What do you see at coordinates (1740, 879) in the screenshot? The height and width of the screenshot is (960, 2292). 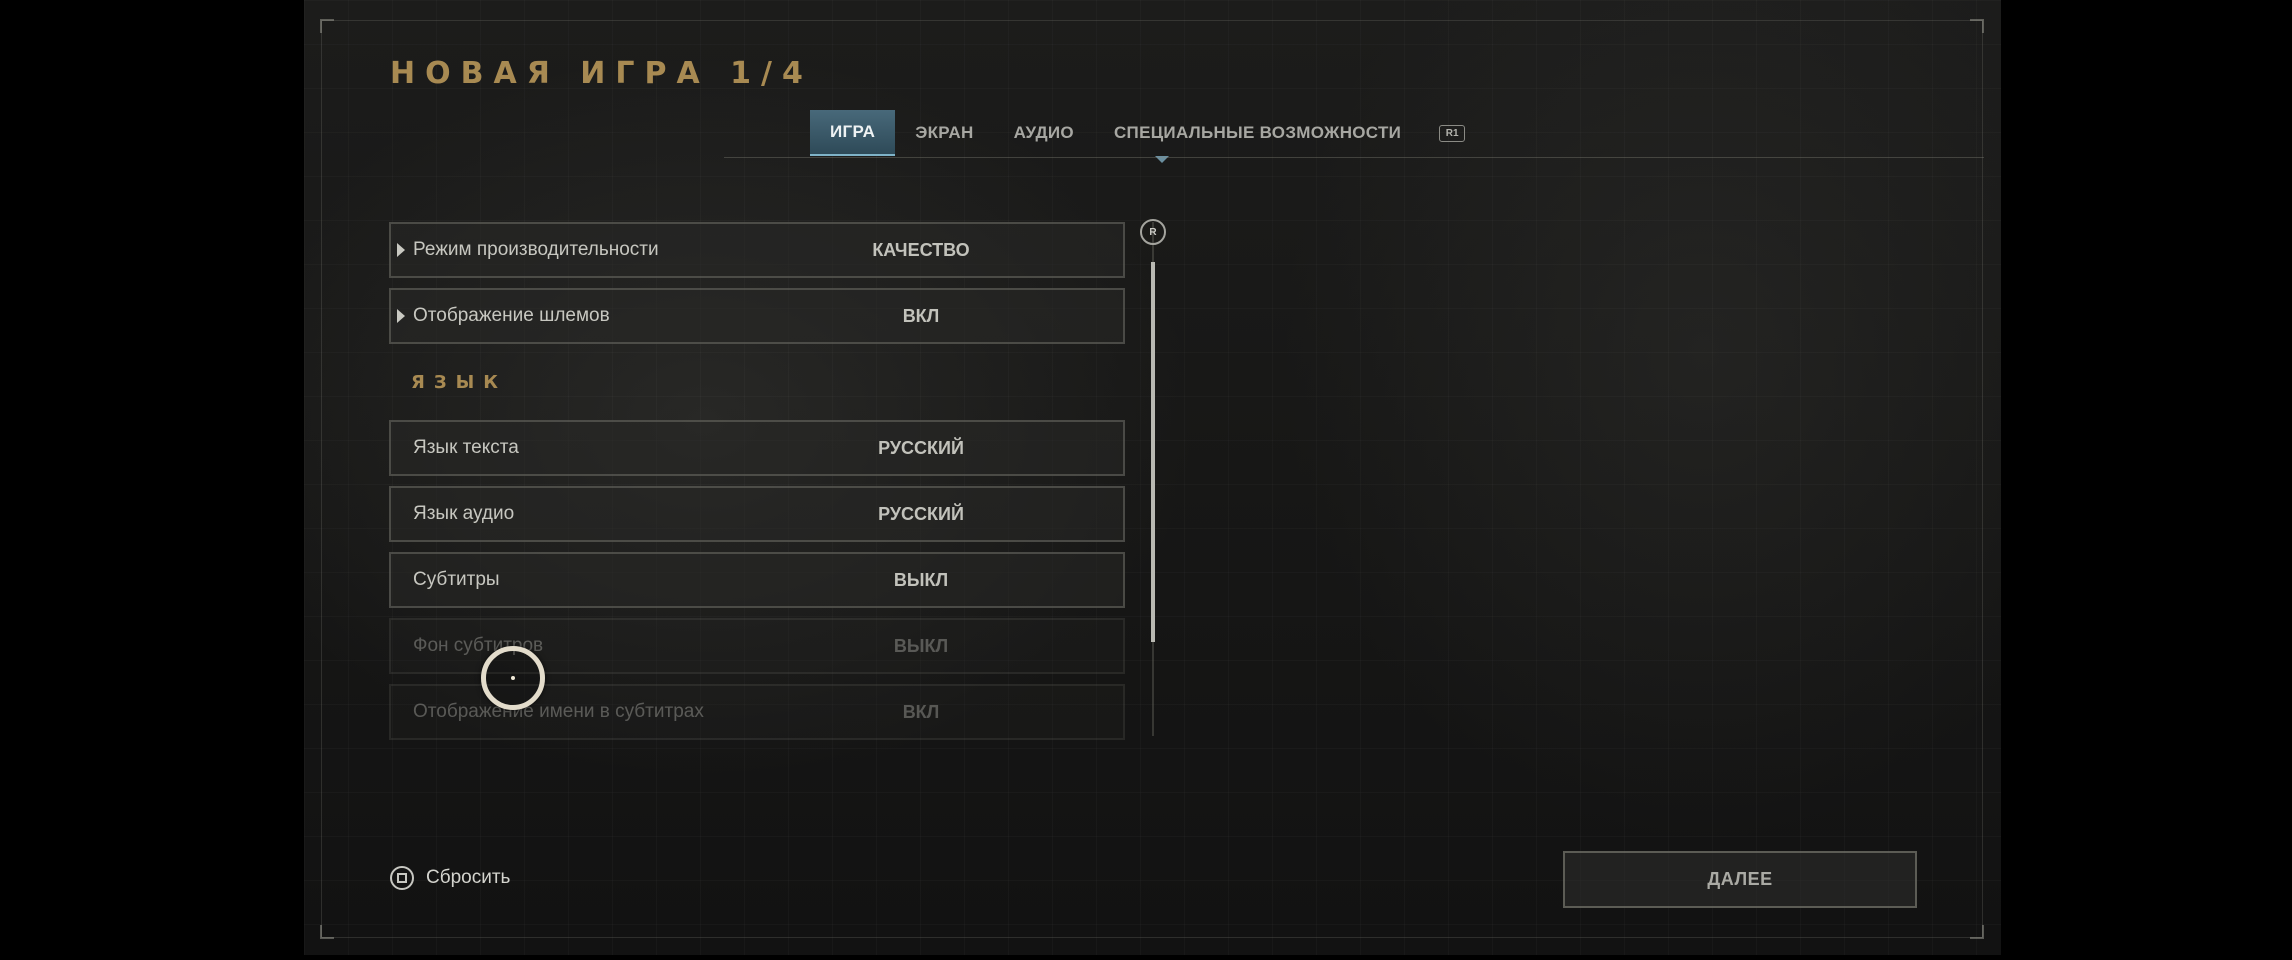 I see `next-button: ДАЛЕЕ` at bounding box center [1740, 879].